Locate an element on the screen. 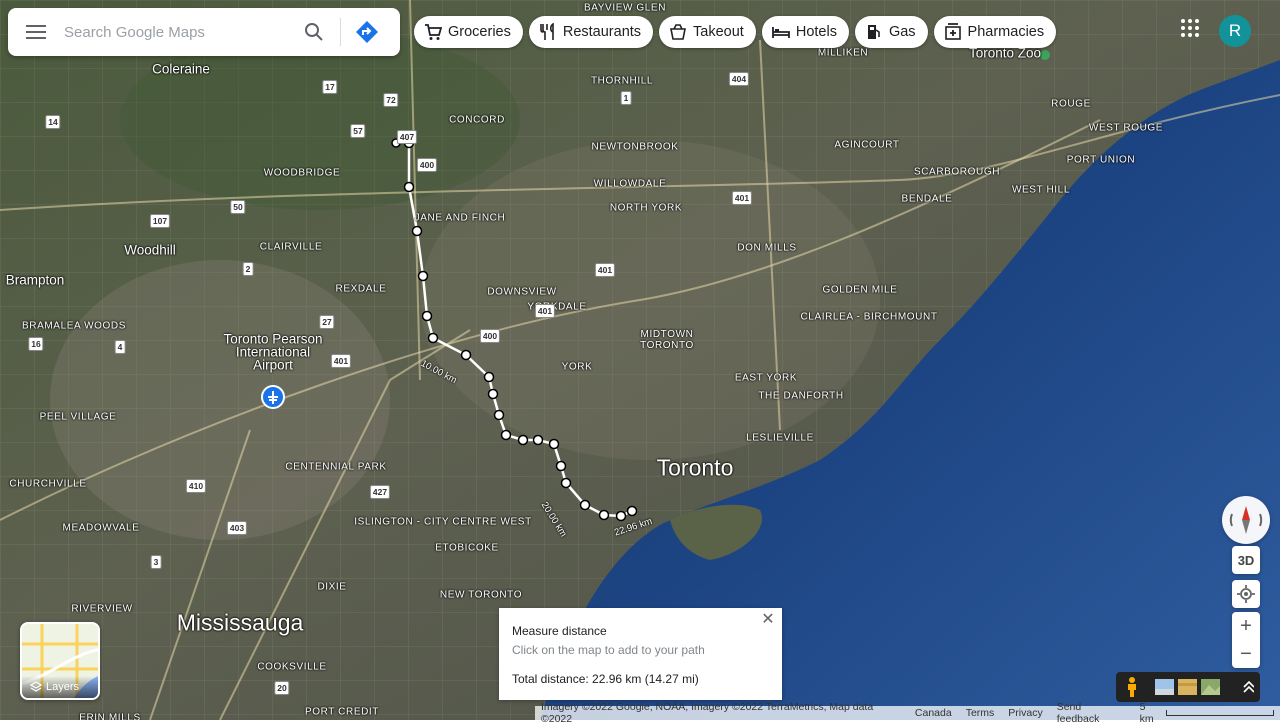  place-label-islington-city-centre-west: ISLINGTON - CITY CENTRE WEST is located at coordinates (443, 522).